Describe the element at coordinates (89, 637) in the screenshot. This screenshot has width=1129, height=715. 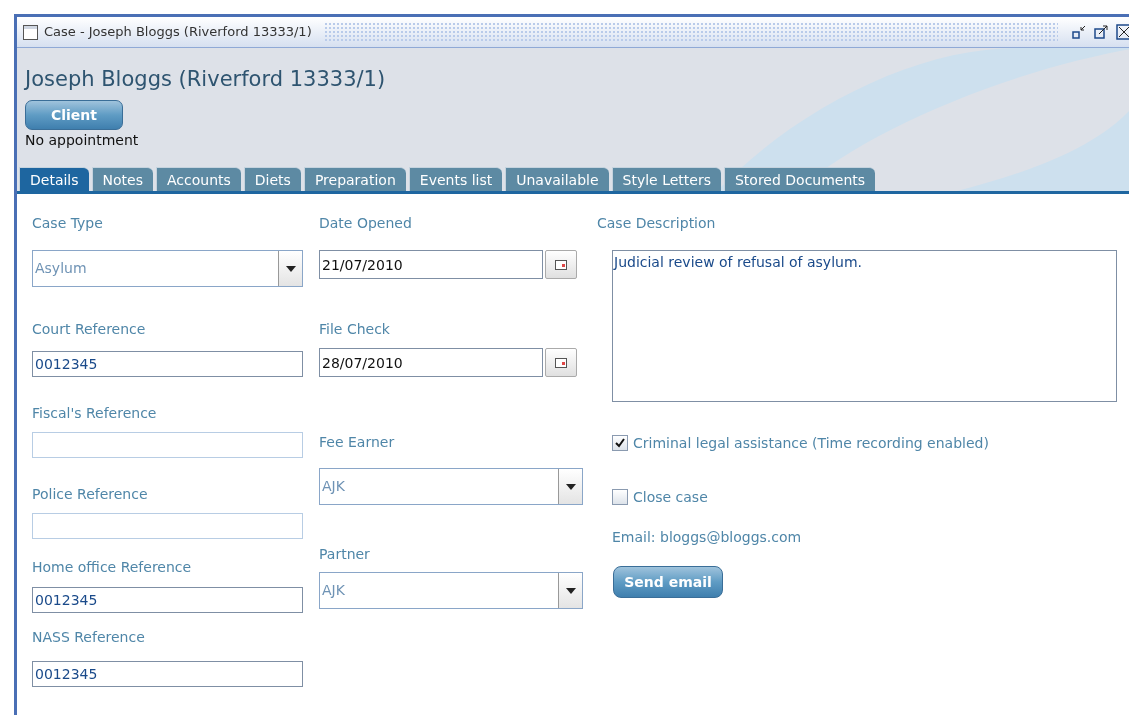
I see `field-label: NASS Reference` at that location.